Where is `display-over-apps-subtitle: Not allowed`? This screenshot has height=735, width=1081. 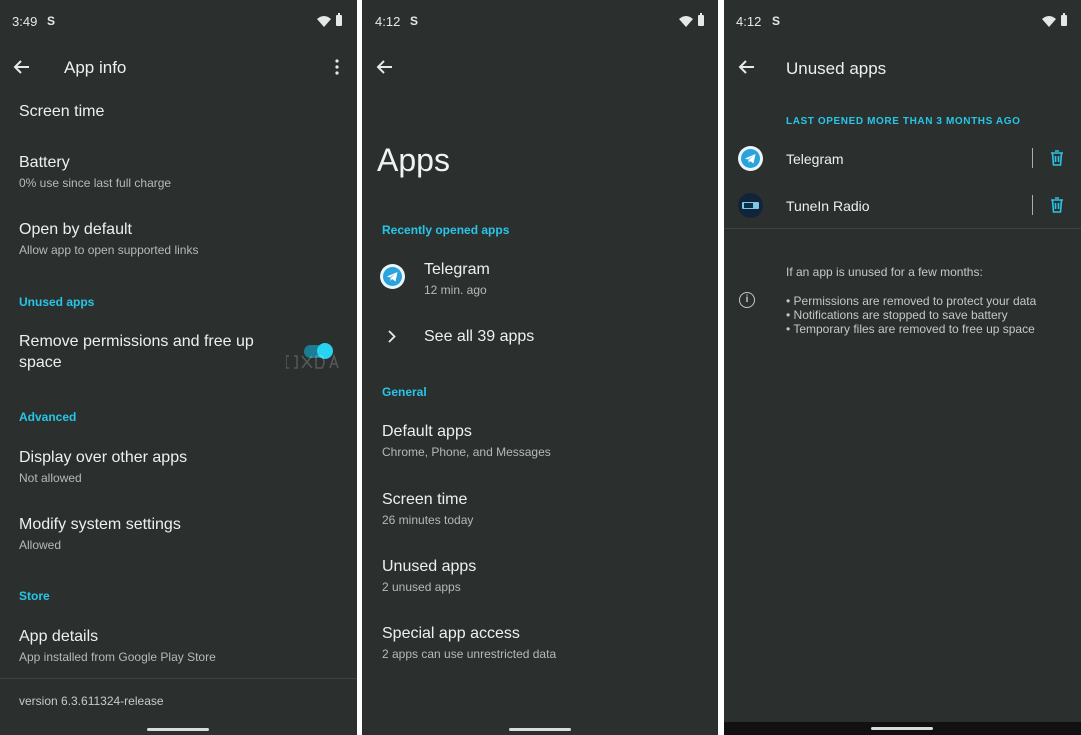 display-over-apps-subtitle: Not allowed is located at coordinates (50, 478).